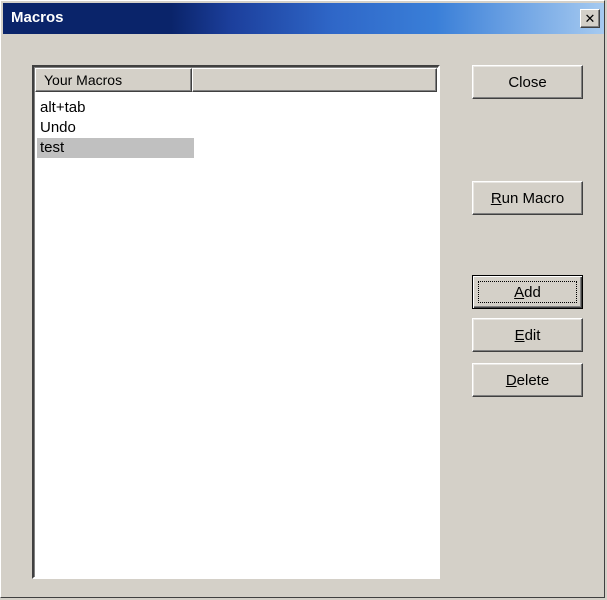 This screenshot has width=607, height=600. I want to click on list-item: Undo, so click(115, 128).